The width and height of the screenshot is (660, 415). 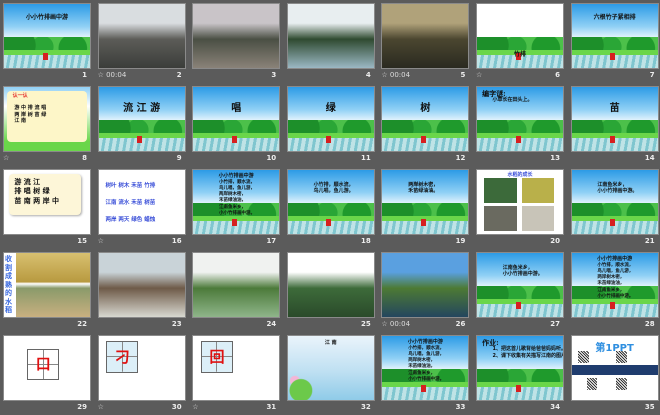 I want to click on slide-thumbnail-12: 树 12, so click(x=425, y=126).